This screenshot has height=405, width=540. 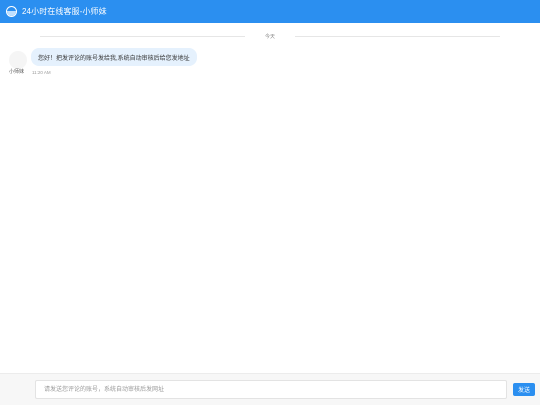 What do you see at coordinates (64, 11) in the screenshot?
I see `chat-title: 24小时在线客服-小师妹` at bounding box center [64, 11].